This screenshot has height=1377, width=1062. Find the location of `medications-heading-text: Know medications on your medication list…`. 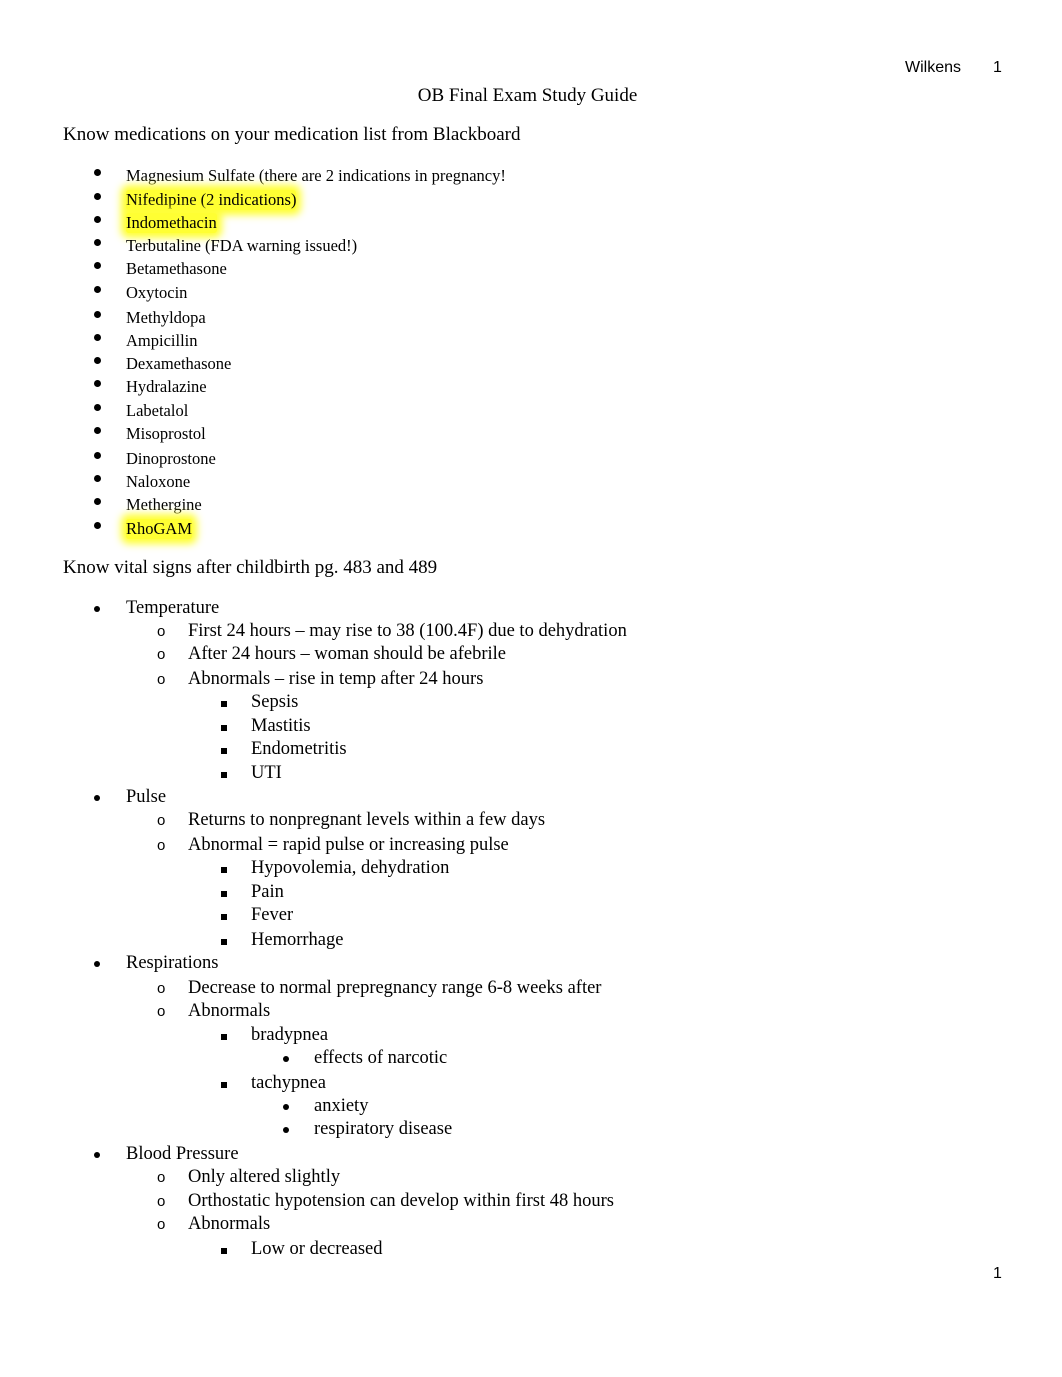

medications-heading-text: Know medications on your medication list… is located at coordinates (292, 134).